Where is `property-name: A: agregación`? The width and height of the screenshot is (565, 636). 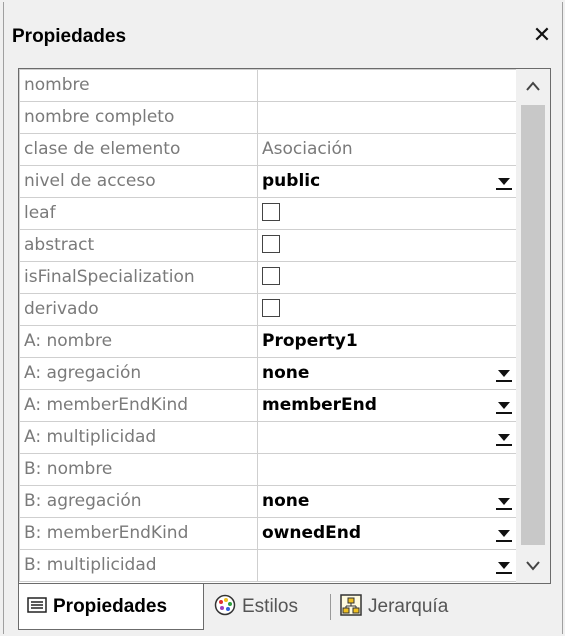
property-name: A: agregación is located at coordinates (138, 373).